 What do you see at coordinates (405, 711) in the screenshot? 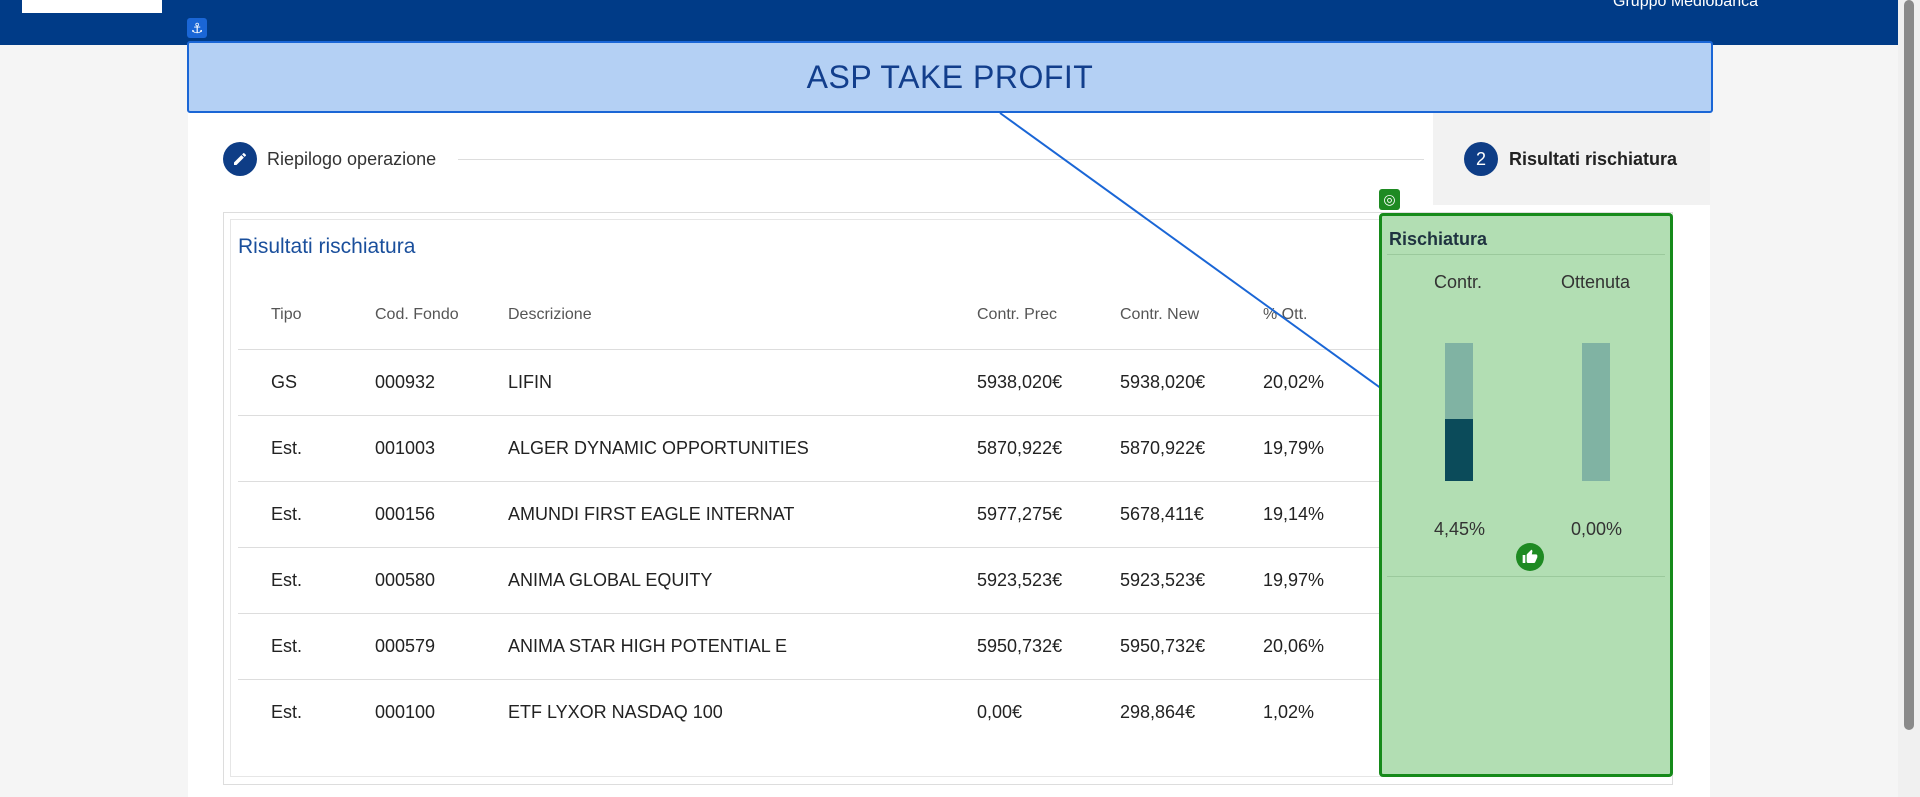
I see `cell-cod-fondo: 000100` at bounding box center [405, 711].